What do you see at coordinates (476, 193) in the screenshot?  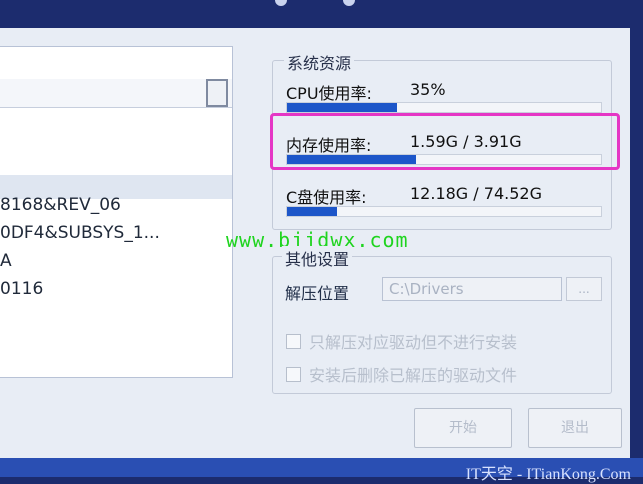 I see `disk-usage-value: 12.18G / 74.52G` at bounding box center [476, 193].